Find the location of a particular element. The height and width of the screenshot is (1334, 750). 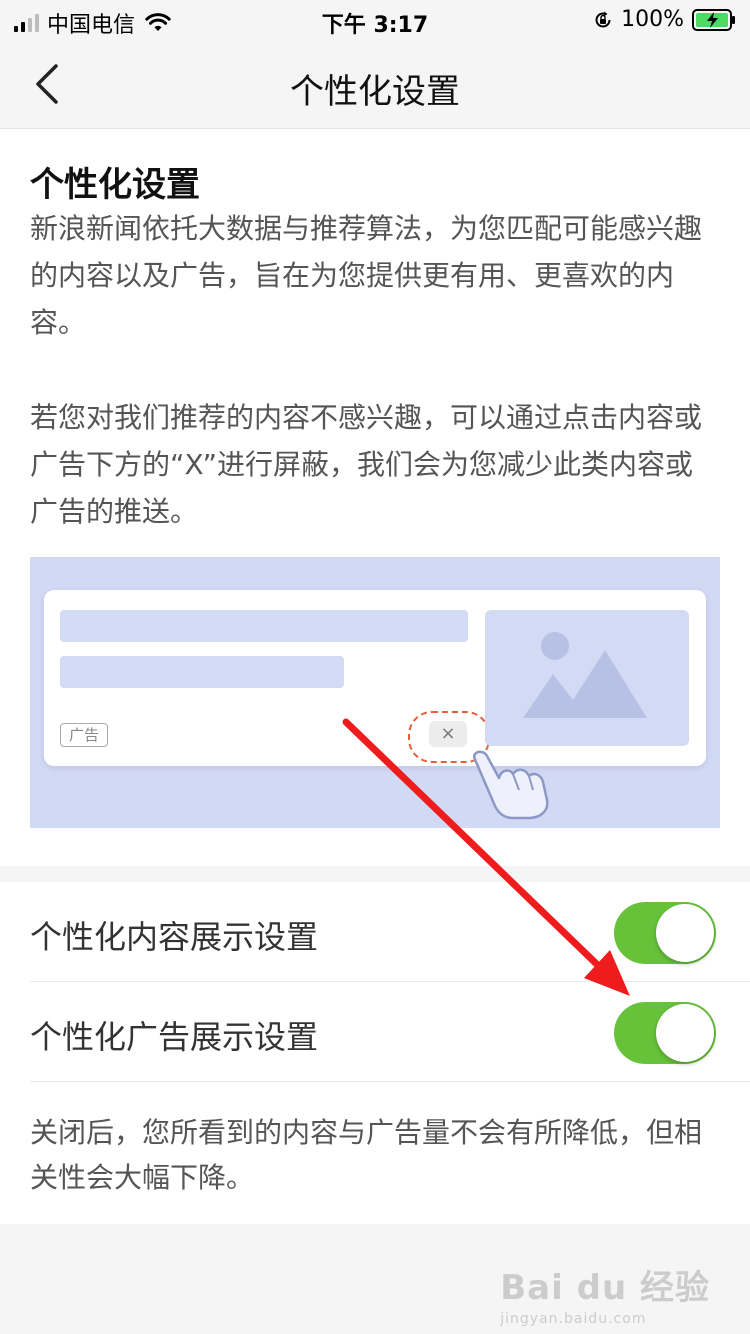

setting-label: 个性化广告展示设置 is located at coordinates (174, 1037).